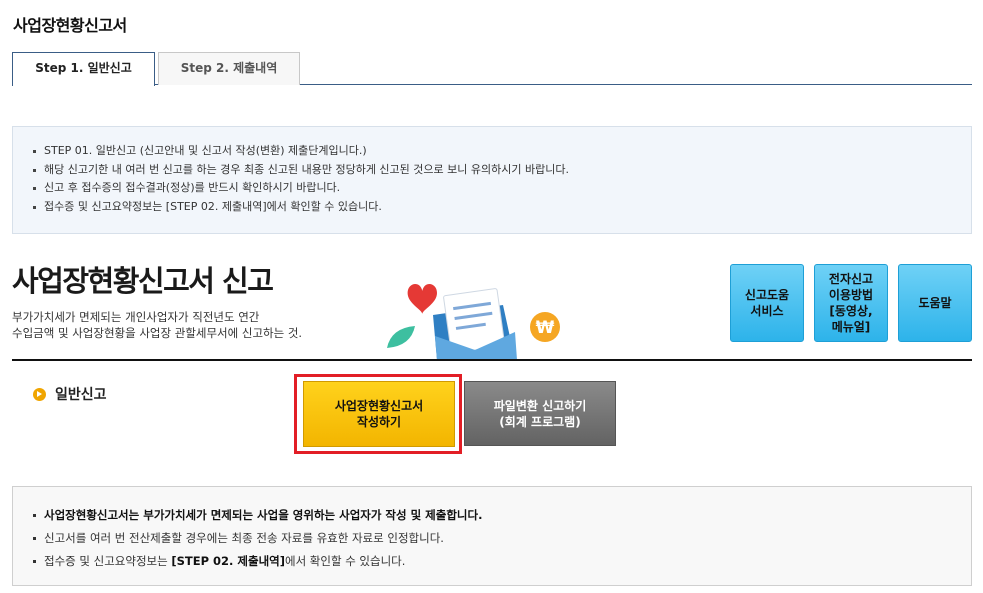 This screenshot has width=983, height=593. What do you see at coordinates (136, 317) in the screenshot?
I see `hero-description-line: 부가가치세가 면제되는 개인사업자가 직전년도 연간` at bounding box center [136, 317].